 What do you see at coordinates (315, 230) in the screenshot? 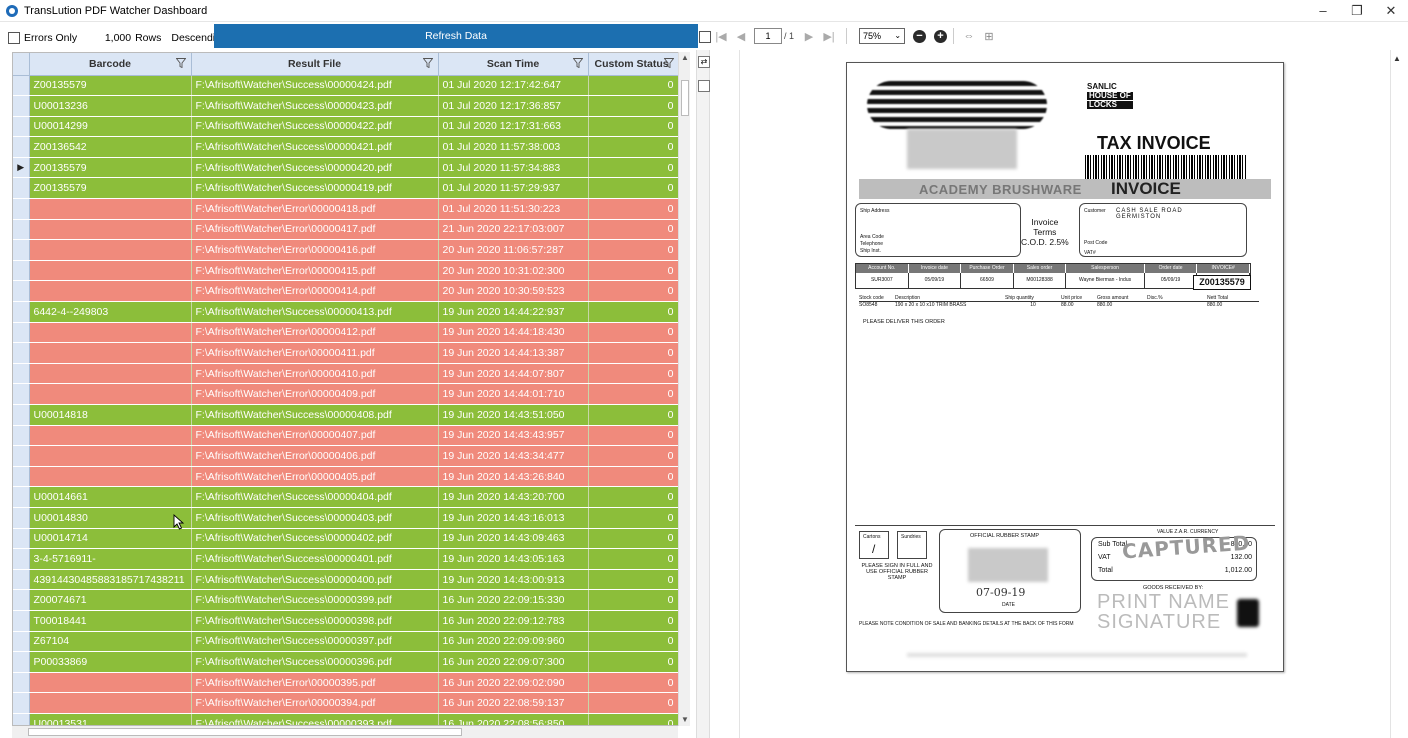
I see `result-file-cell: F:\Afrisoft\Watcher\Error\00000417.pdf` at bounding box center [315, 230].